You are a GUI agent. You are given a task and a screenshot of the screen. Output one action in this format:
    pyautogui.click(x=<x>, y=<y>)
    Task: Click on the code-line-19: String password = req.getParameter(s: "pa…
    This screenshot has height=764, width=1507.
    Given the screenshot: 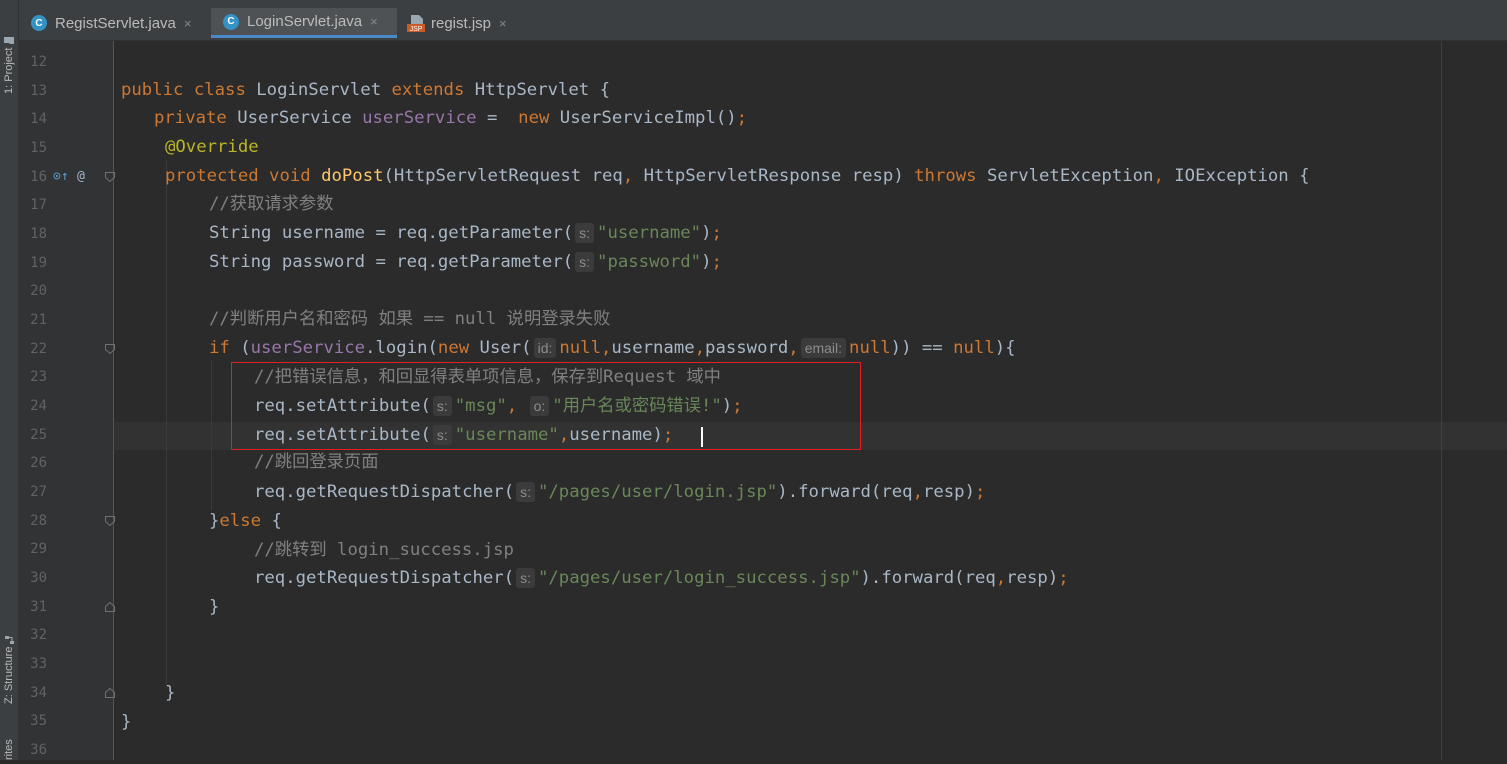 What is the action you would take?
    pyautogui.click(x=465, y=262)
    